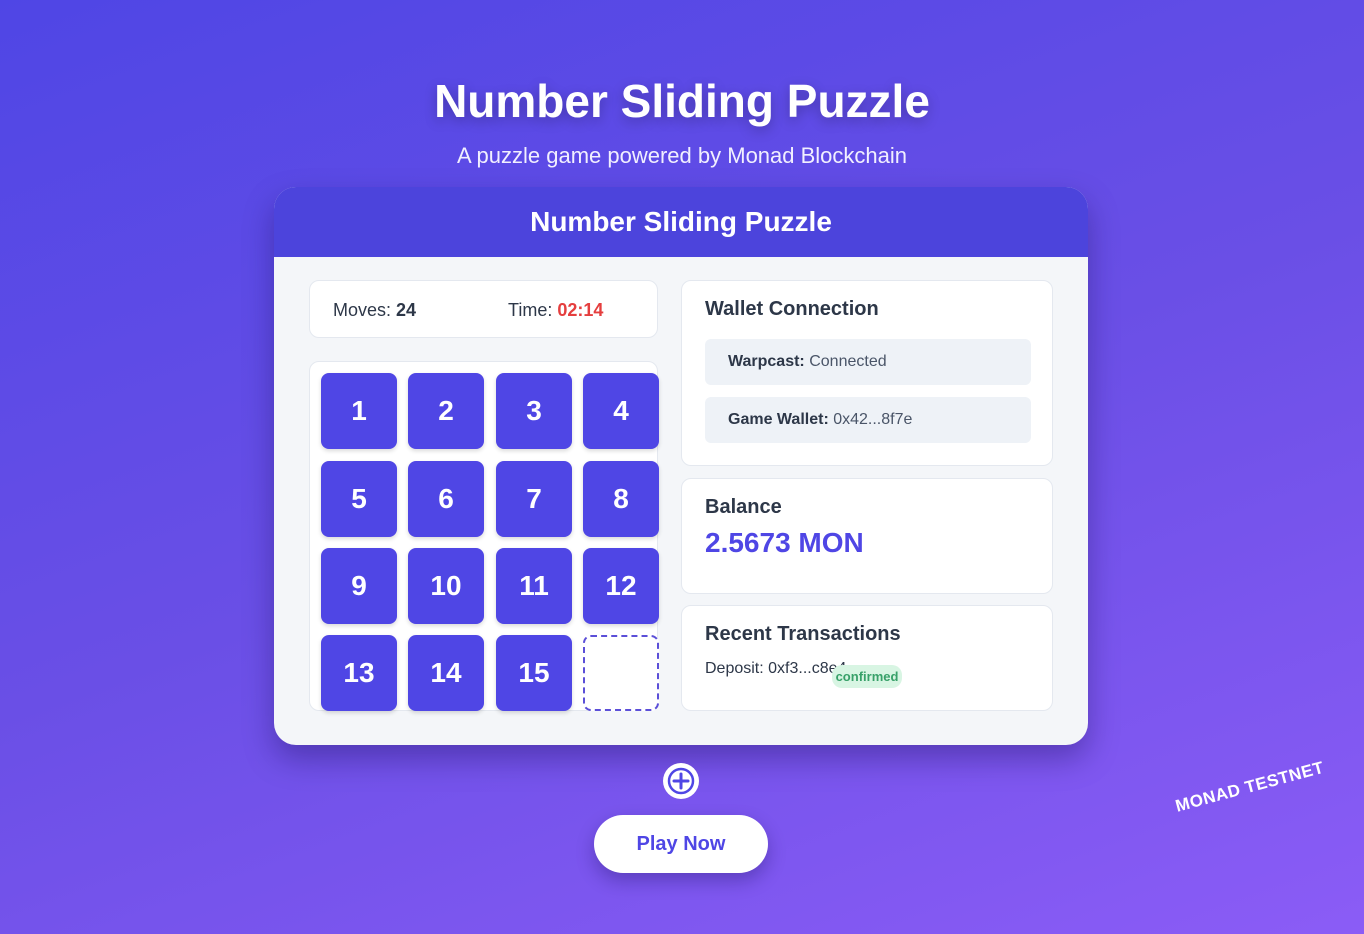 This screenshot has height=934, width=1364. What do you see at coordinates (778, 419) in the screenshot?
I see `game-wallet-label: Game Wallet:` at bounding box center [778, 419].